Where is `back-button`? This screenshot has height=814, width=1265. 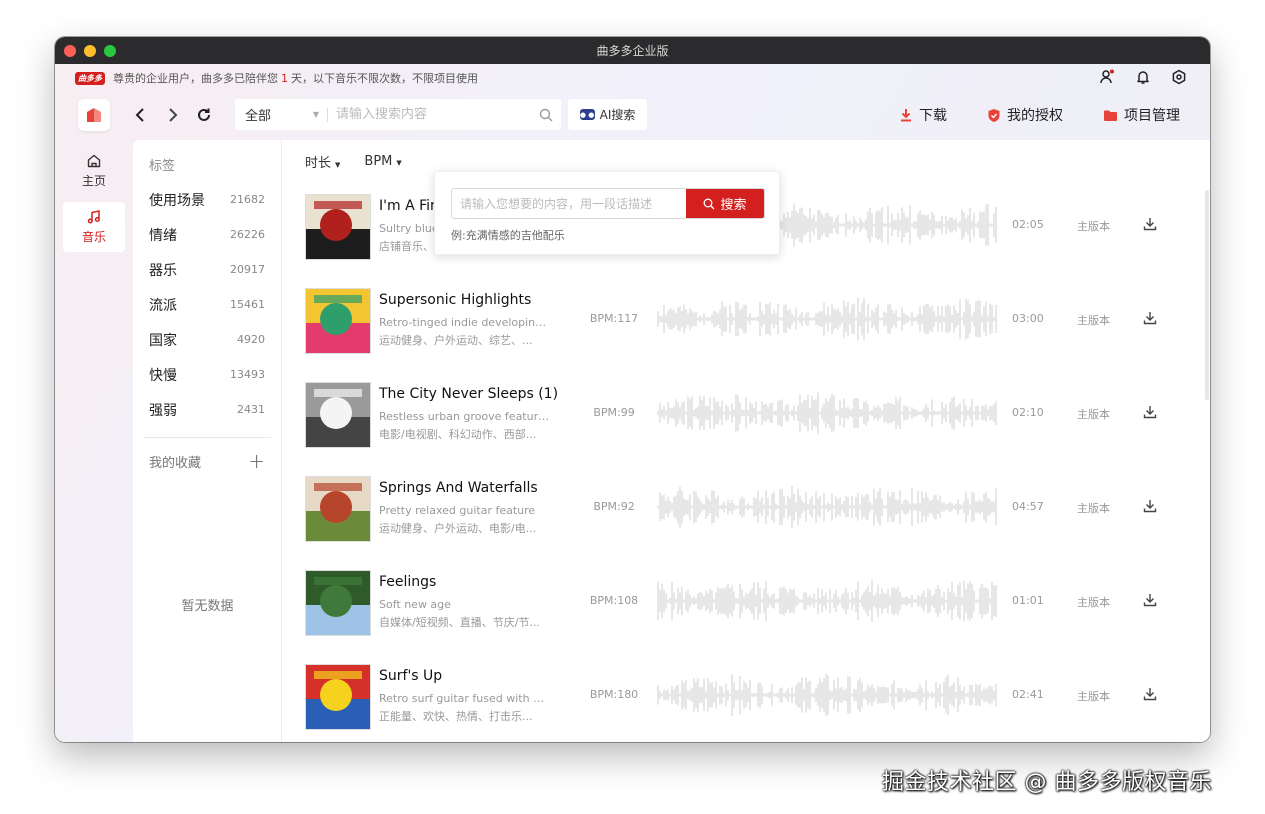 back-button is located at coordinates (140, 115).